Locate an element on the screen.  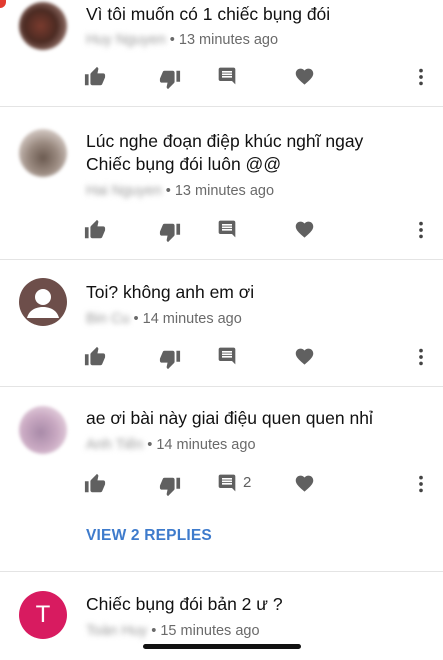
comment-text: Vì tôi muốn có 1 chiếc bụng đói is located at coordinates (208, 14).